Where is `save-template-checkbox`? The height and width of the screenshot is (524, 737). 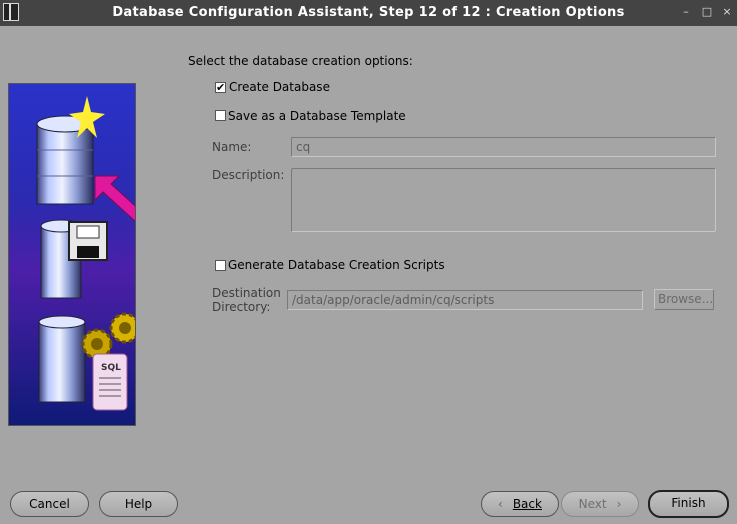 save-template-checkbox is located at coordinates (220, 115).